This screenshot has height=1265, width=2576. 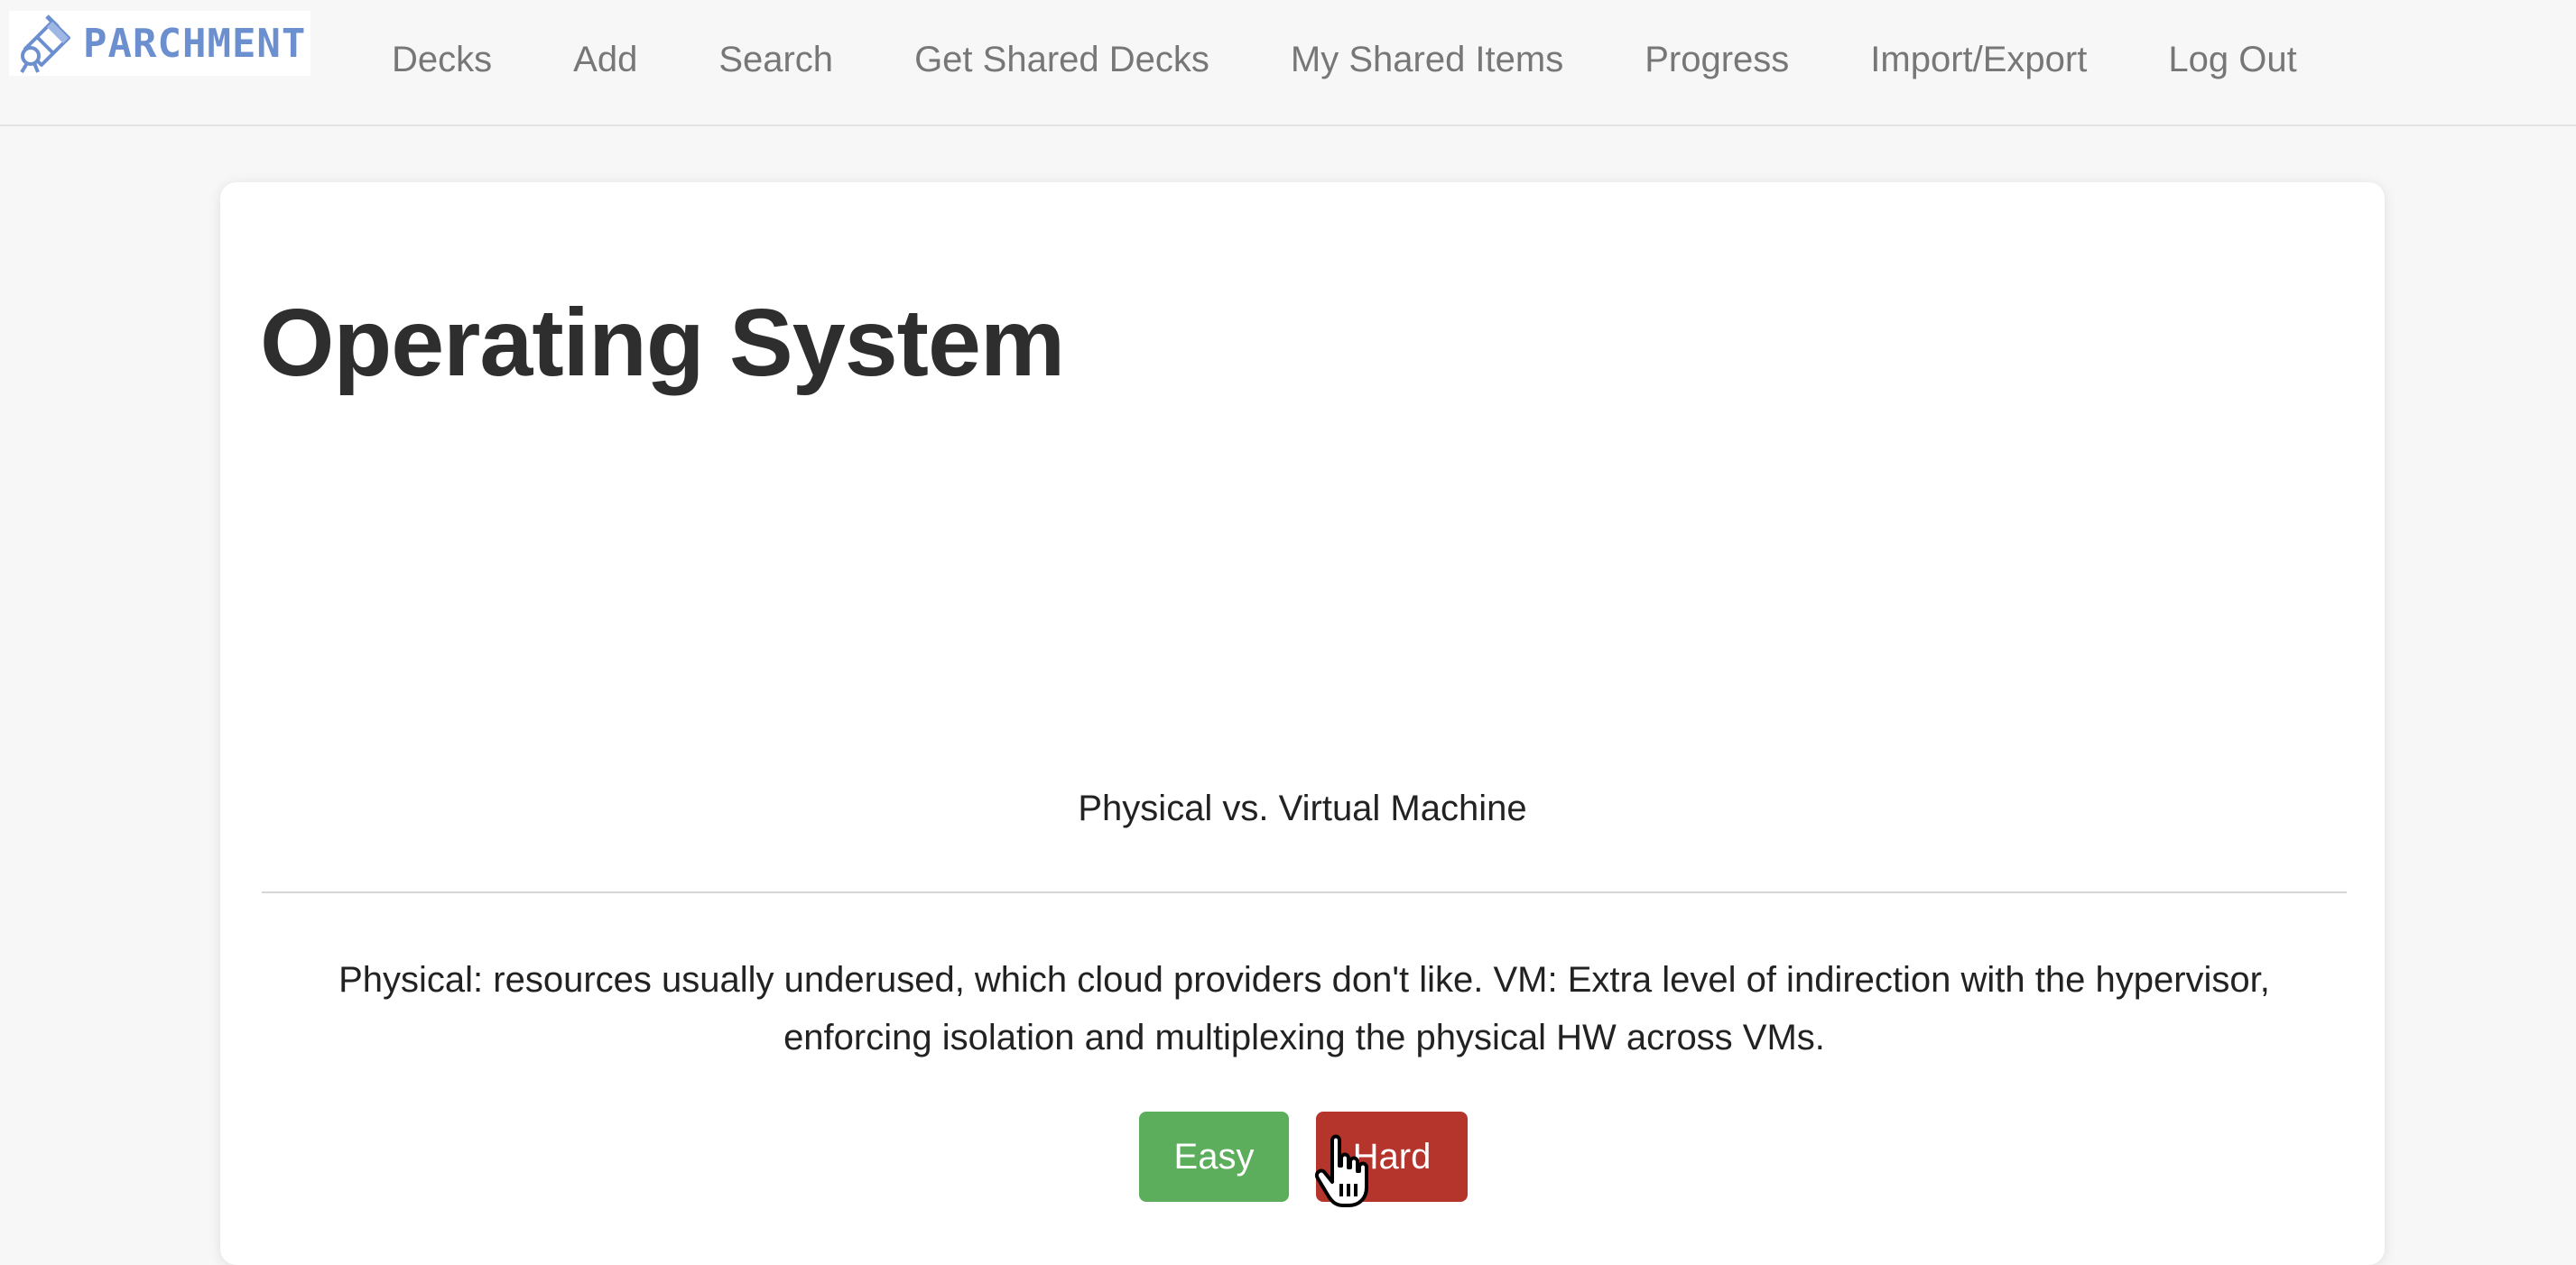 What do you see at coordinates (605, 60) in the screenshot?
I see `nav-item-add: Add` at bounding box center [605, 60].